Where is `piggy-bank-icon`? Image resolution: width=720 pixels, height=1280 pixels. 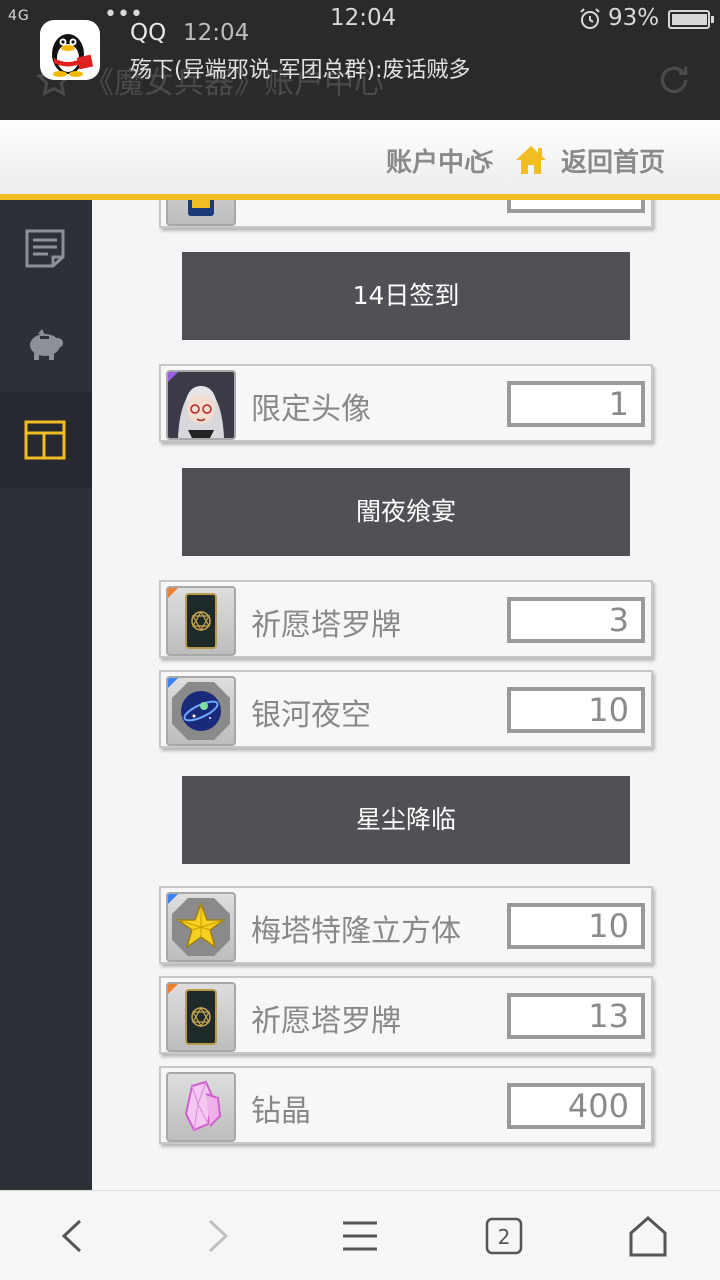
piggy-bank-icon is located at coordinates (46, 344).